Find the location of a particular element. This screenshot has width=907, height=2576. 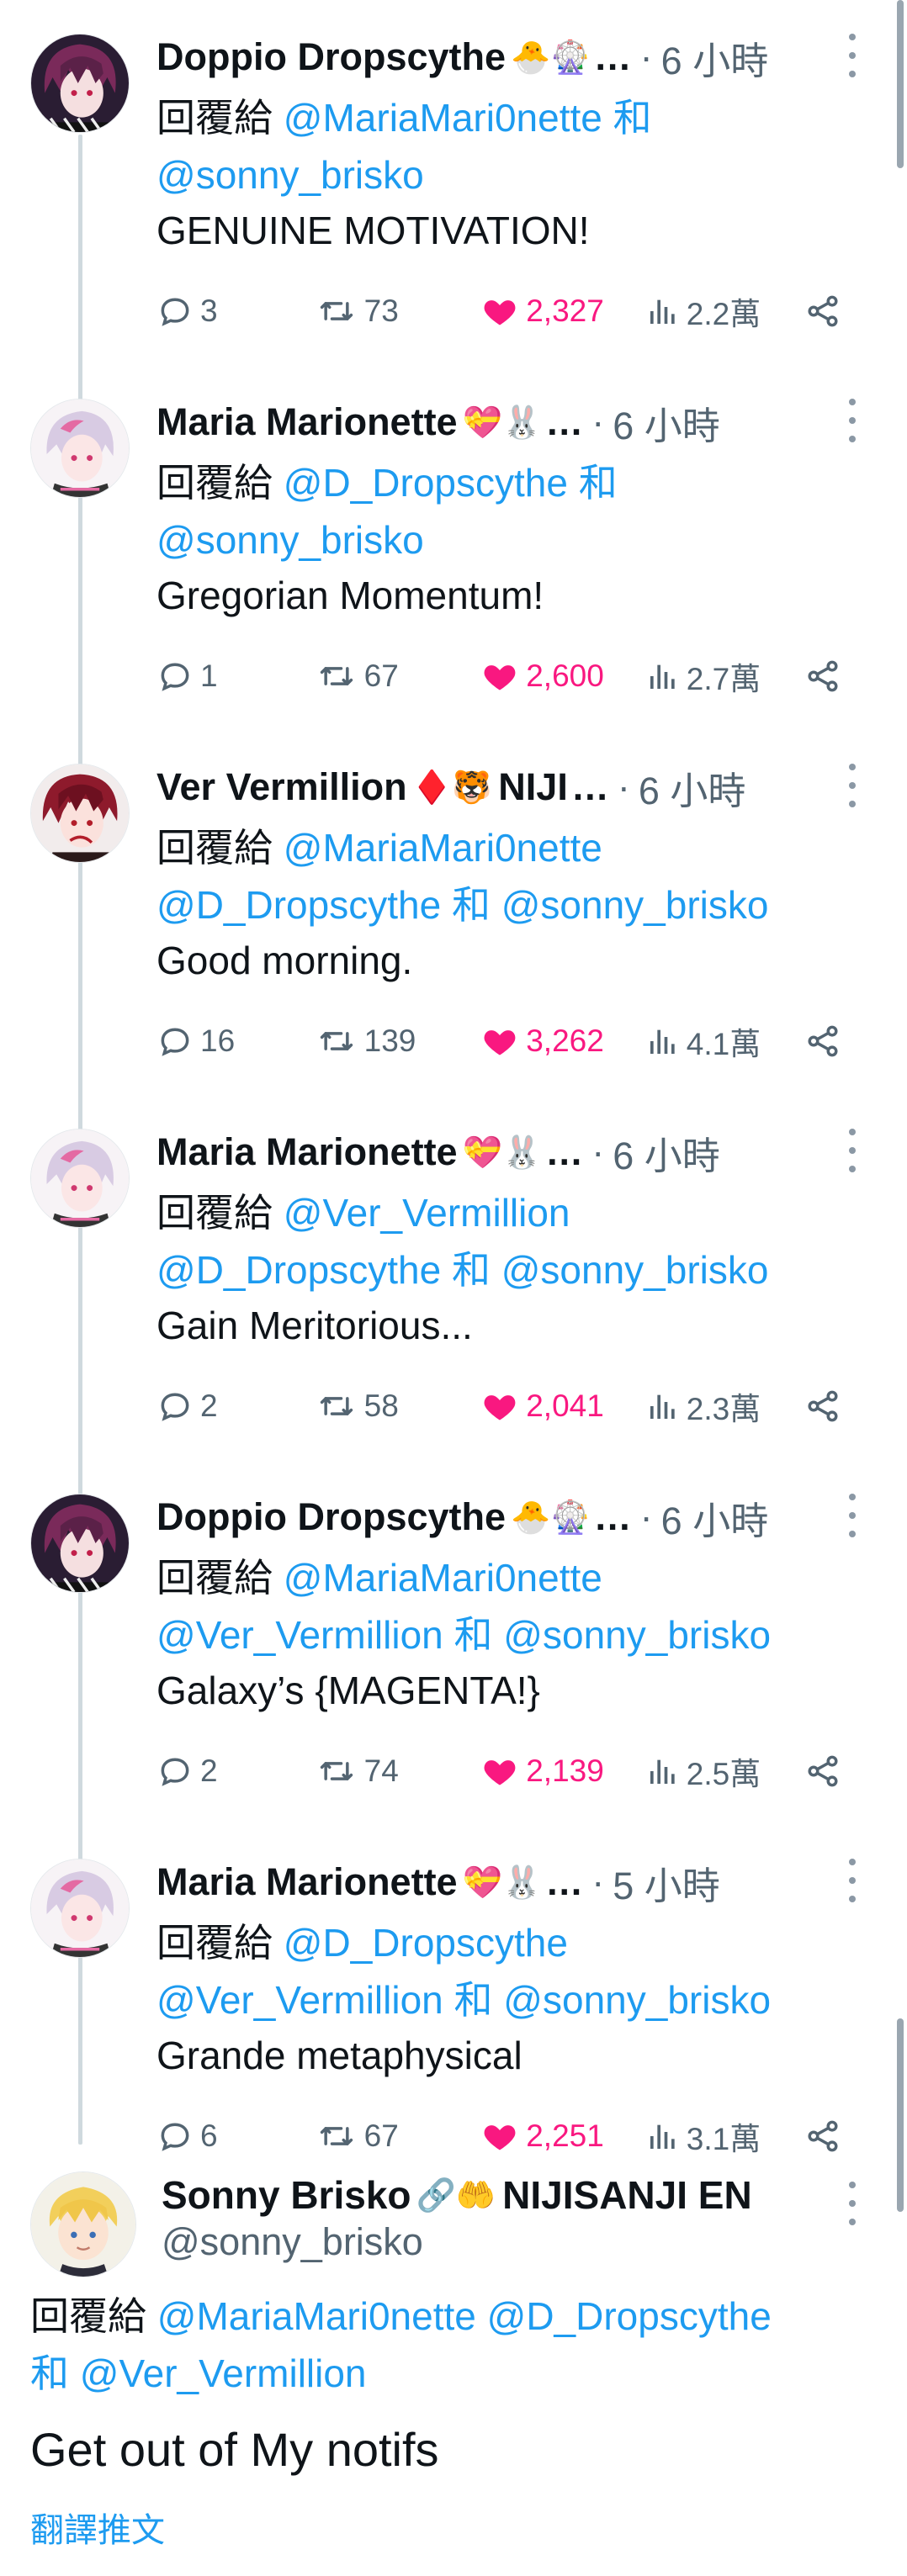

retweet-button: 74 is located at coordinates (398, 1771).